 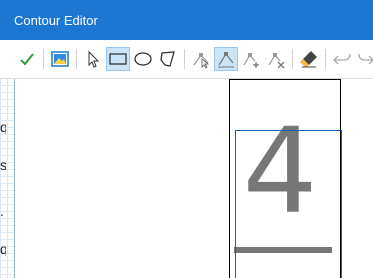 What do you see at coordinates (2, 211) in the screenshot?
I see `background-char: .` at bounding box center [2, 211].